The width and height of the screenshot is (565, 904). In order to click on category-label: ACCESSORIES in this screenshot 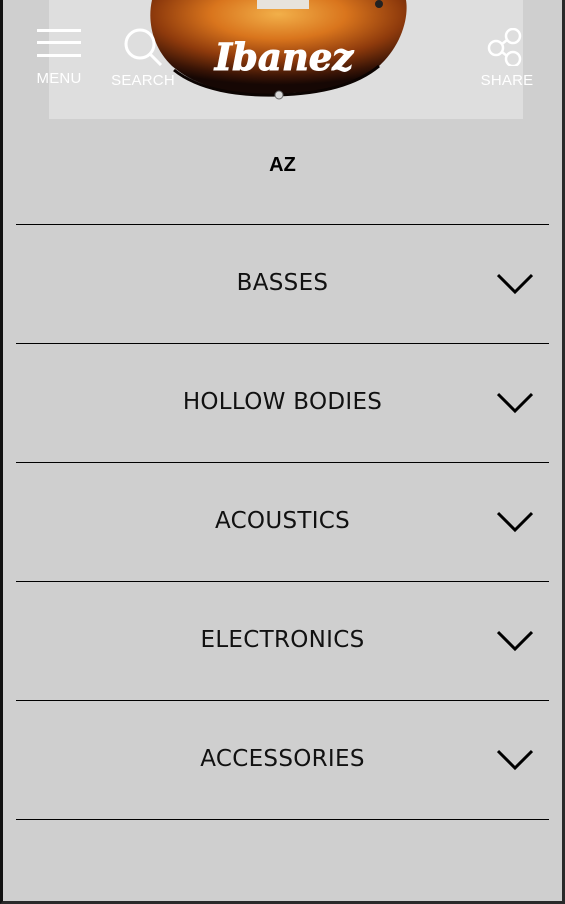, I will do `click(282, 759)`.